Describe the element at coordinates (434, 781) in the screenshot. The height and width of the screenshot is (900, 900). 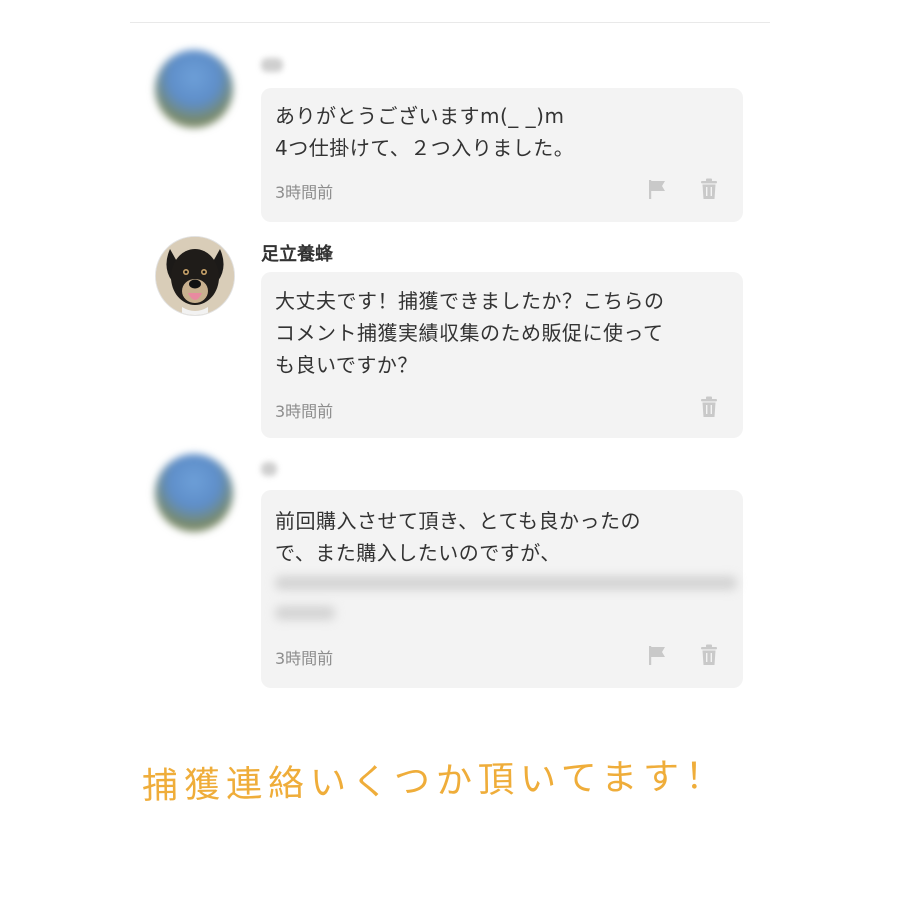
I see `overlay-caption: 捕獲連絡いくつか頂いてます！` at that location.